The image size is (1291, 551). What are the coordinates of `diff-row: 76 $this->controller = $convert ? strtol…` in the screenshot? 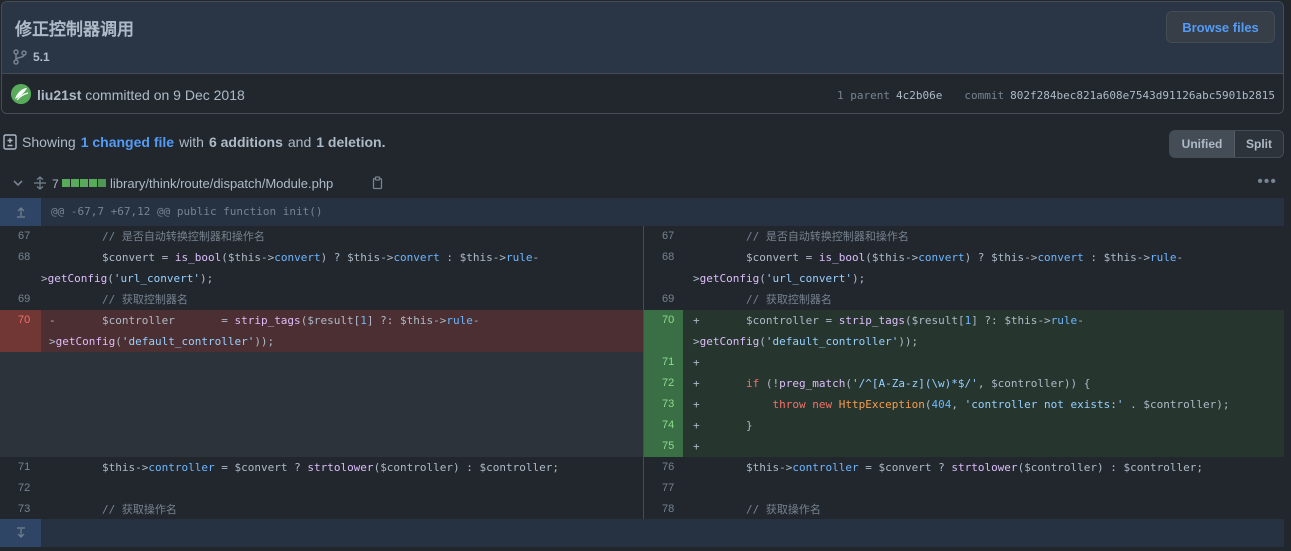 It's located at (964, 467).